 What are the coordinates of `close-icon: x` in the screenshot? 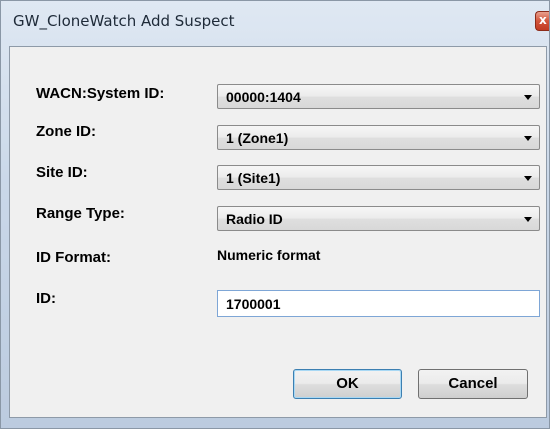 It's located at (543, 20).